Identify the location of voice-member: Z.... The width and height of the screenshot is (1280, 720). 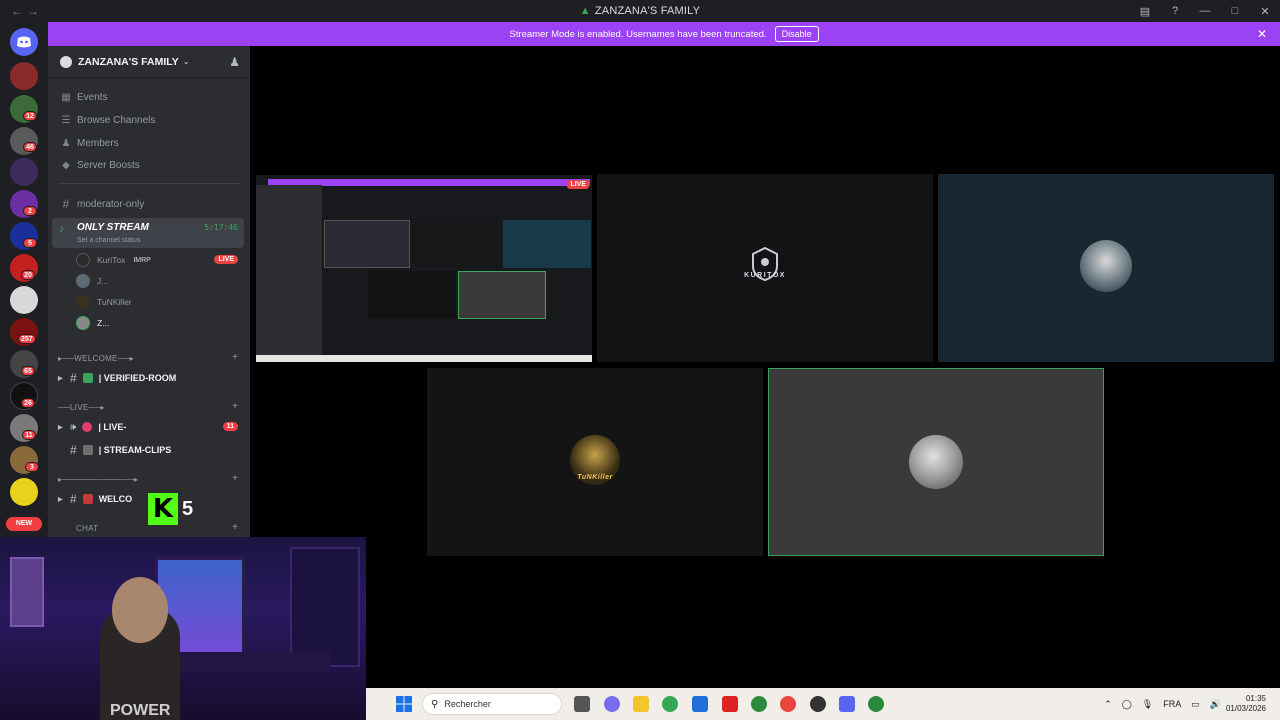
(92, 323).